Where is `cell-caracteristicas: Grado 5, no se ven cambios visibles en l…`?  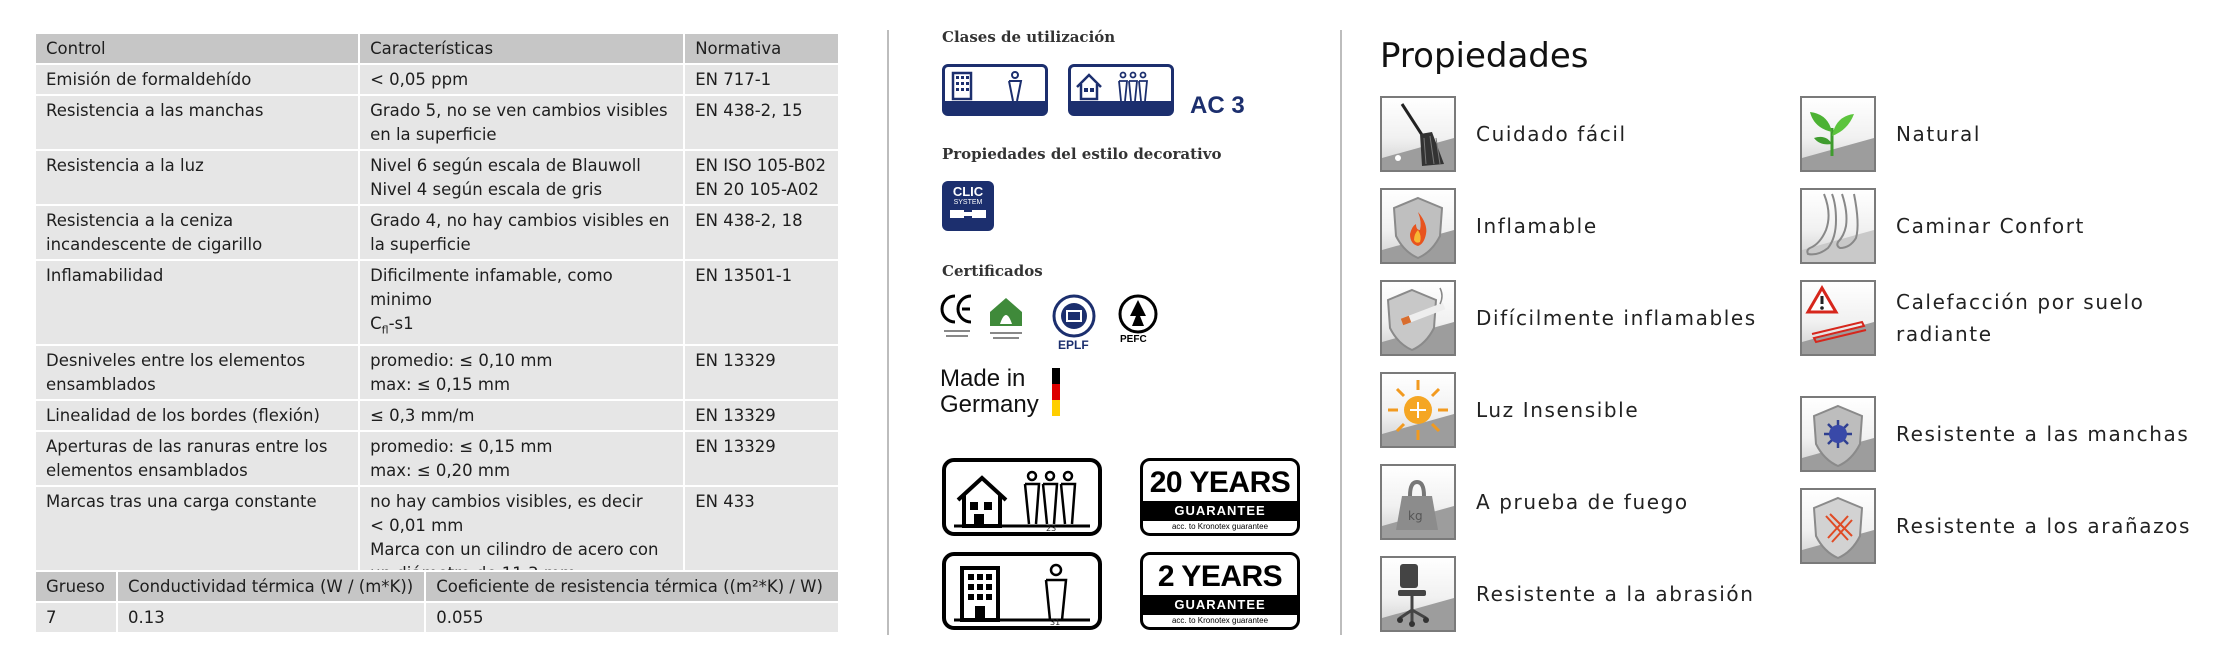 cell-caracteristicas: Grado 5, no se ven cambios visibles en l… is located at coordinates (522, 122).